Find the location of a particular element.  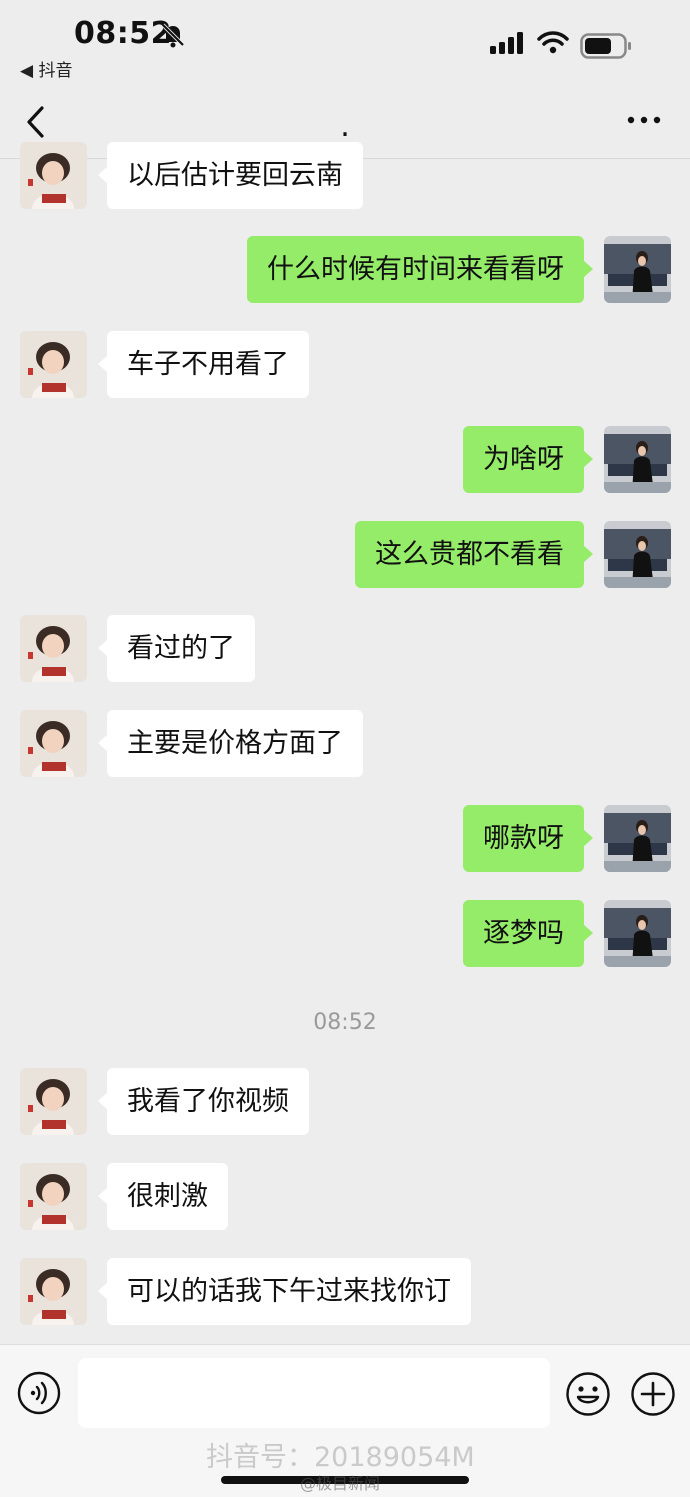

message-sent: 逐梦吗 is located at coordinates (345, 934).